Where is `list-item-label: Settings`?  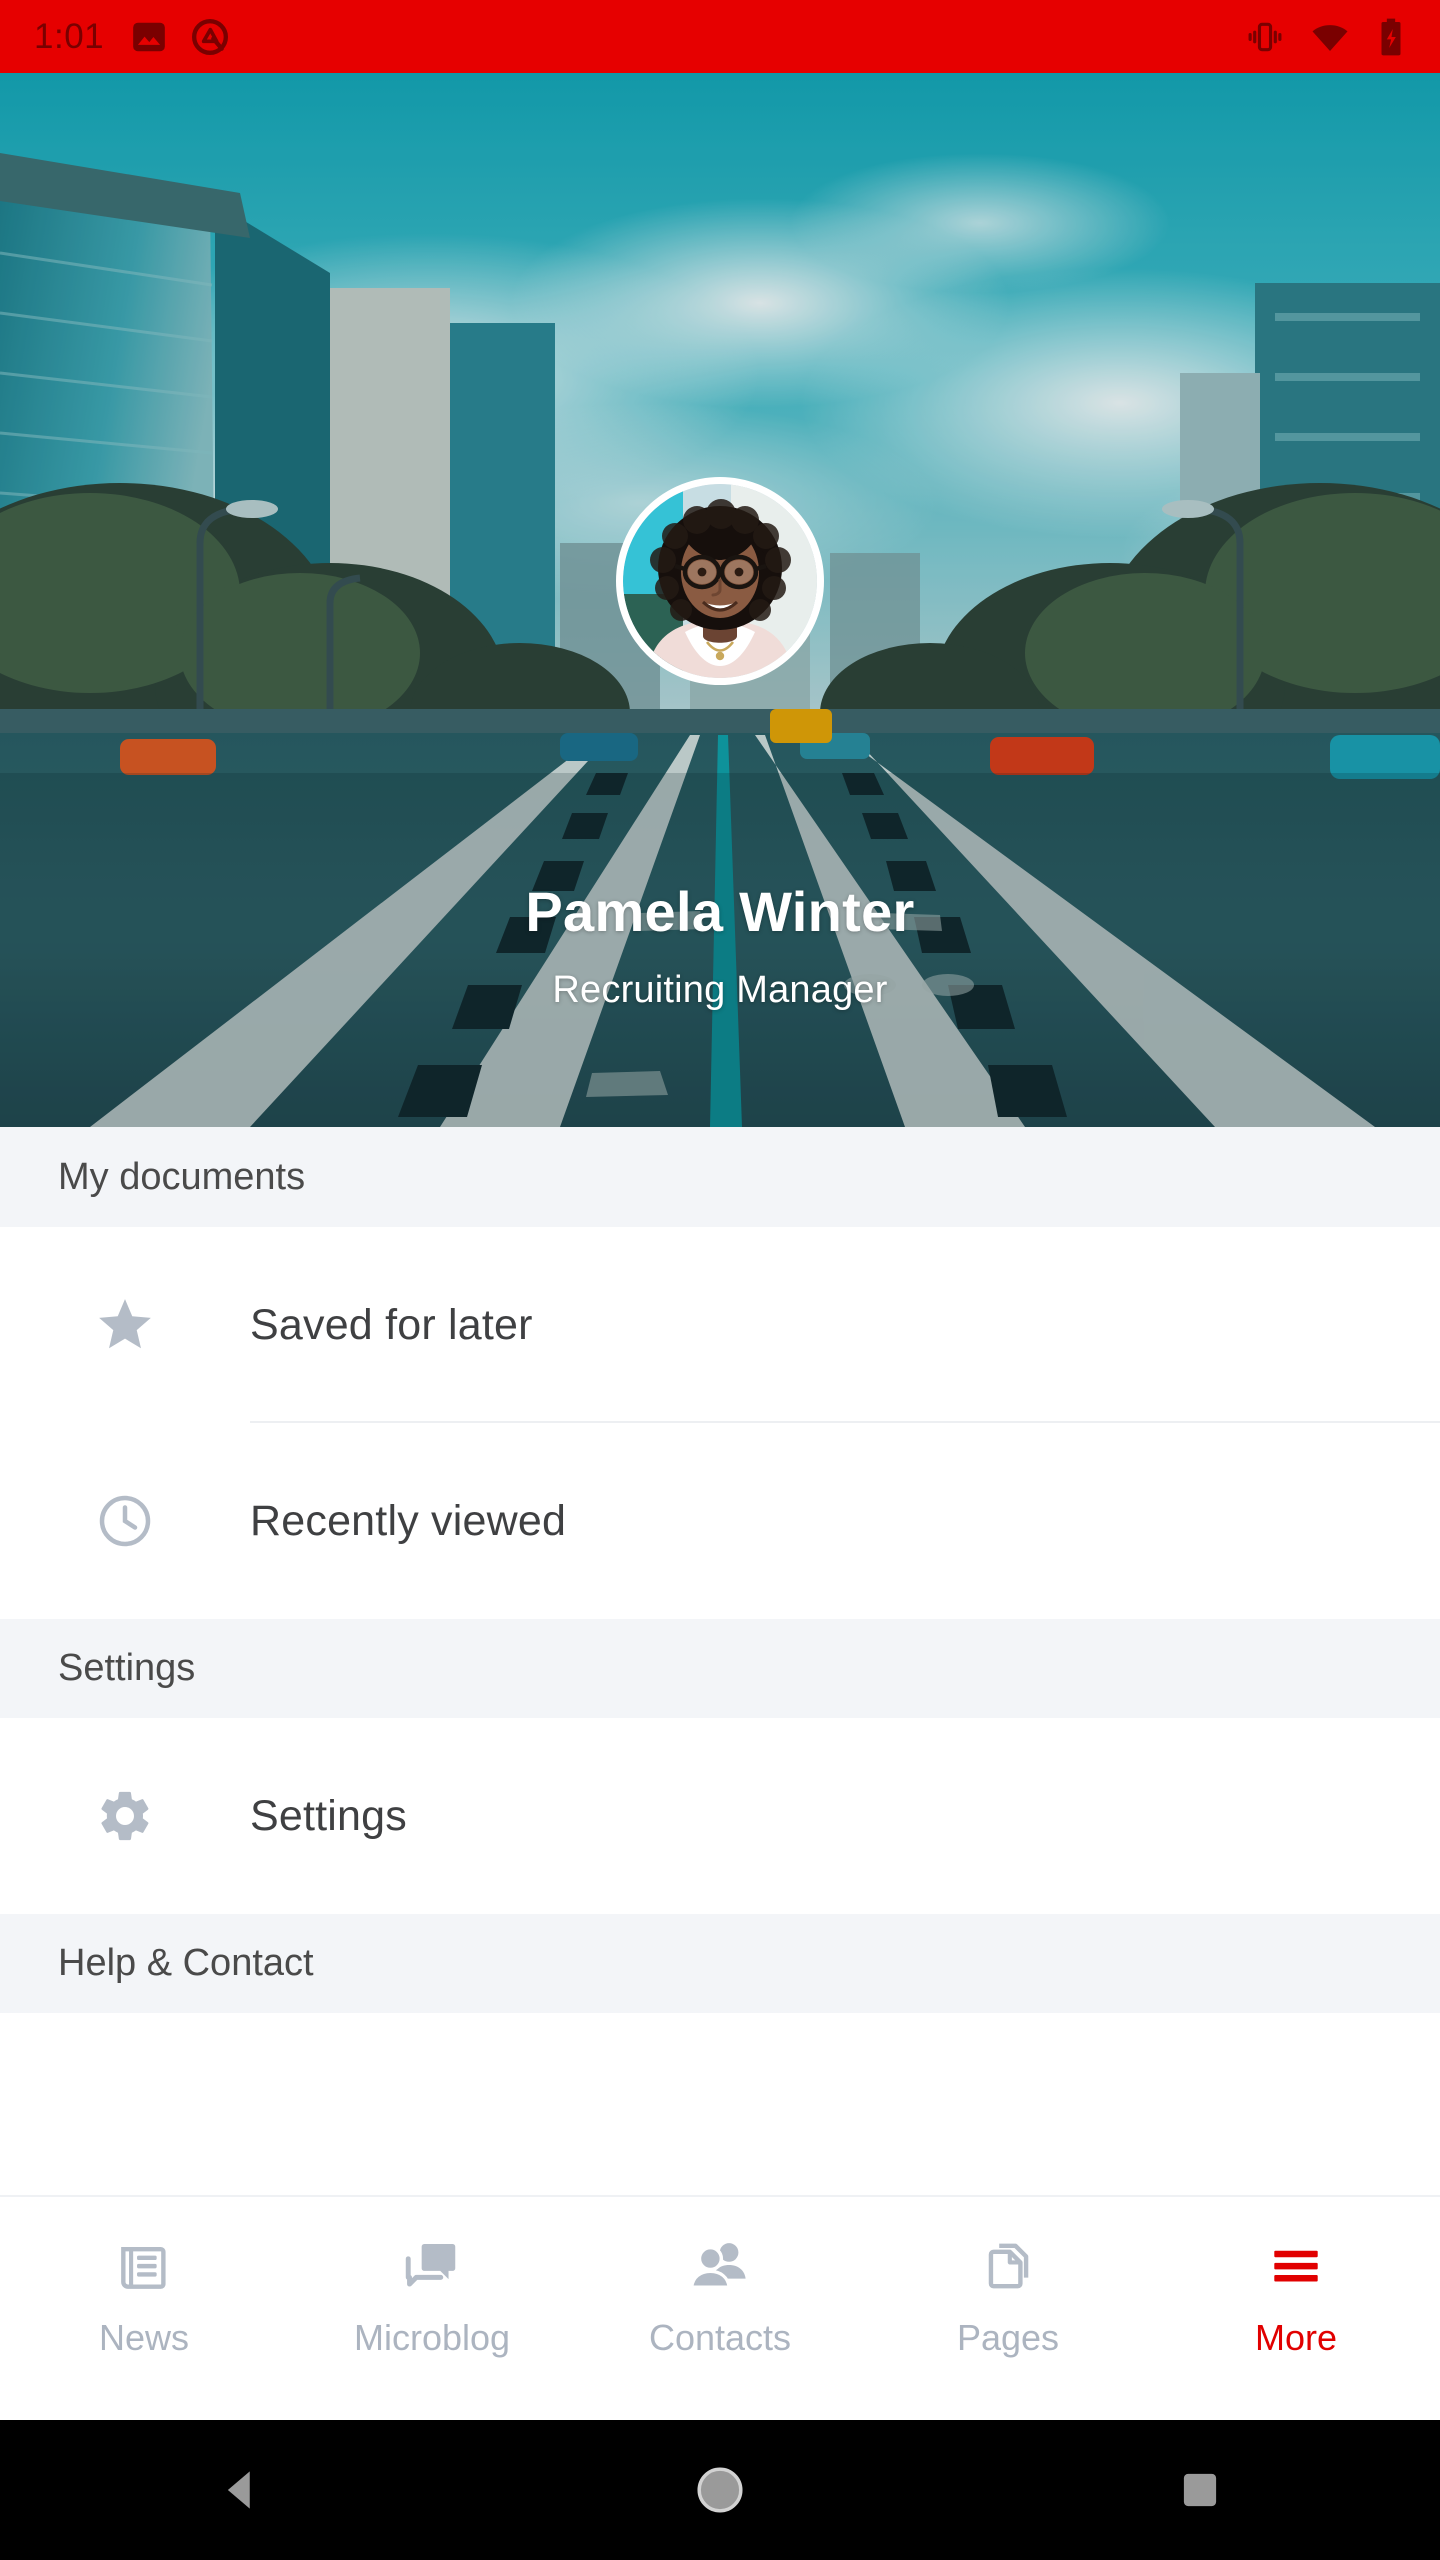
list-item-label: Settings is located at coordinates (328, 1815).